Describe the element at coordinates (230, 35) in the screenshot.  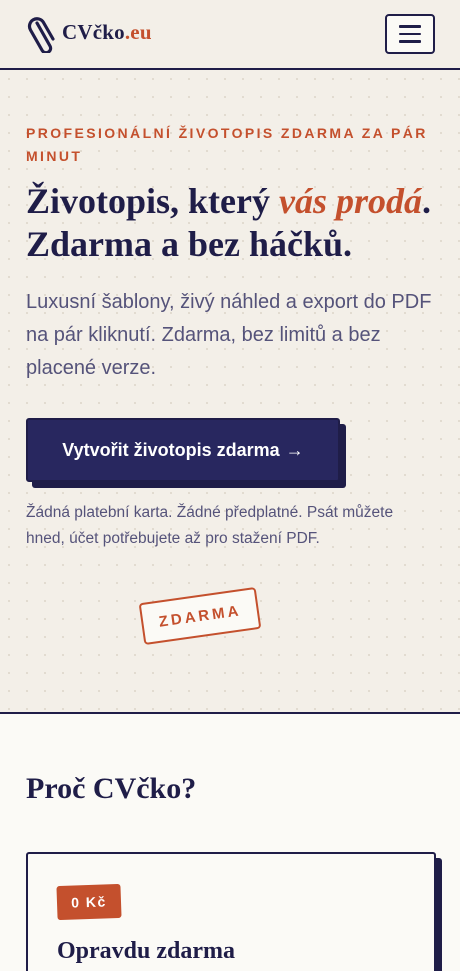
I see `site-header: CVčko.eu` at that location.